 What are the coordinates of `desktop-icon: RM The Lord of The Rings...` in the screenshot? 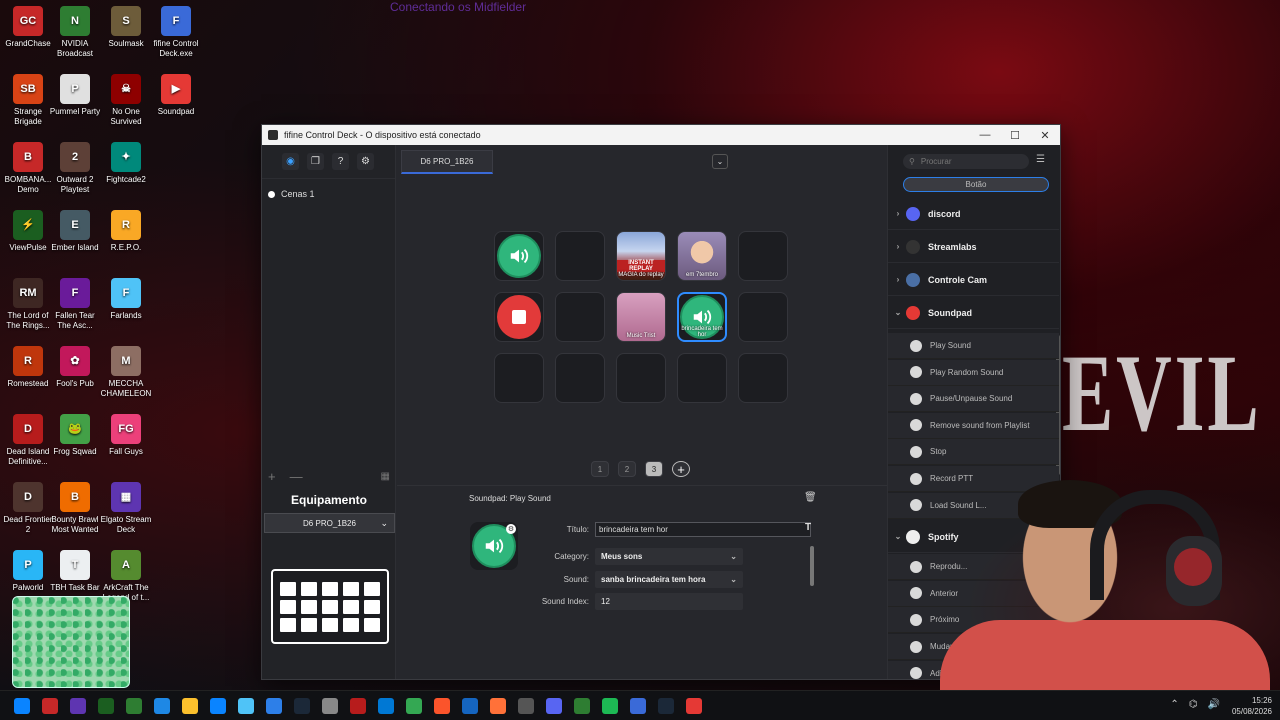 It's located at (28, 304).